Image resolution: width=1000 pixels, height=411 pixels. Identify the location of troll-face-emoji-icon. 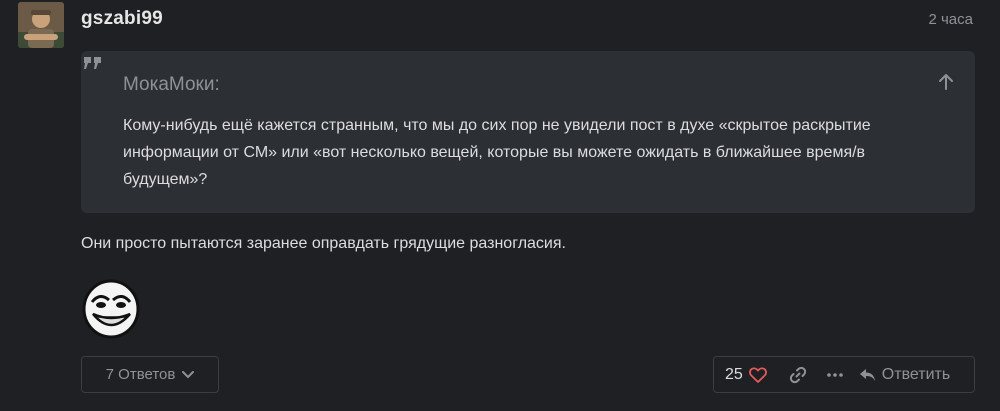
(111, 309).